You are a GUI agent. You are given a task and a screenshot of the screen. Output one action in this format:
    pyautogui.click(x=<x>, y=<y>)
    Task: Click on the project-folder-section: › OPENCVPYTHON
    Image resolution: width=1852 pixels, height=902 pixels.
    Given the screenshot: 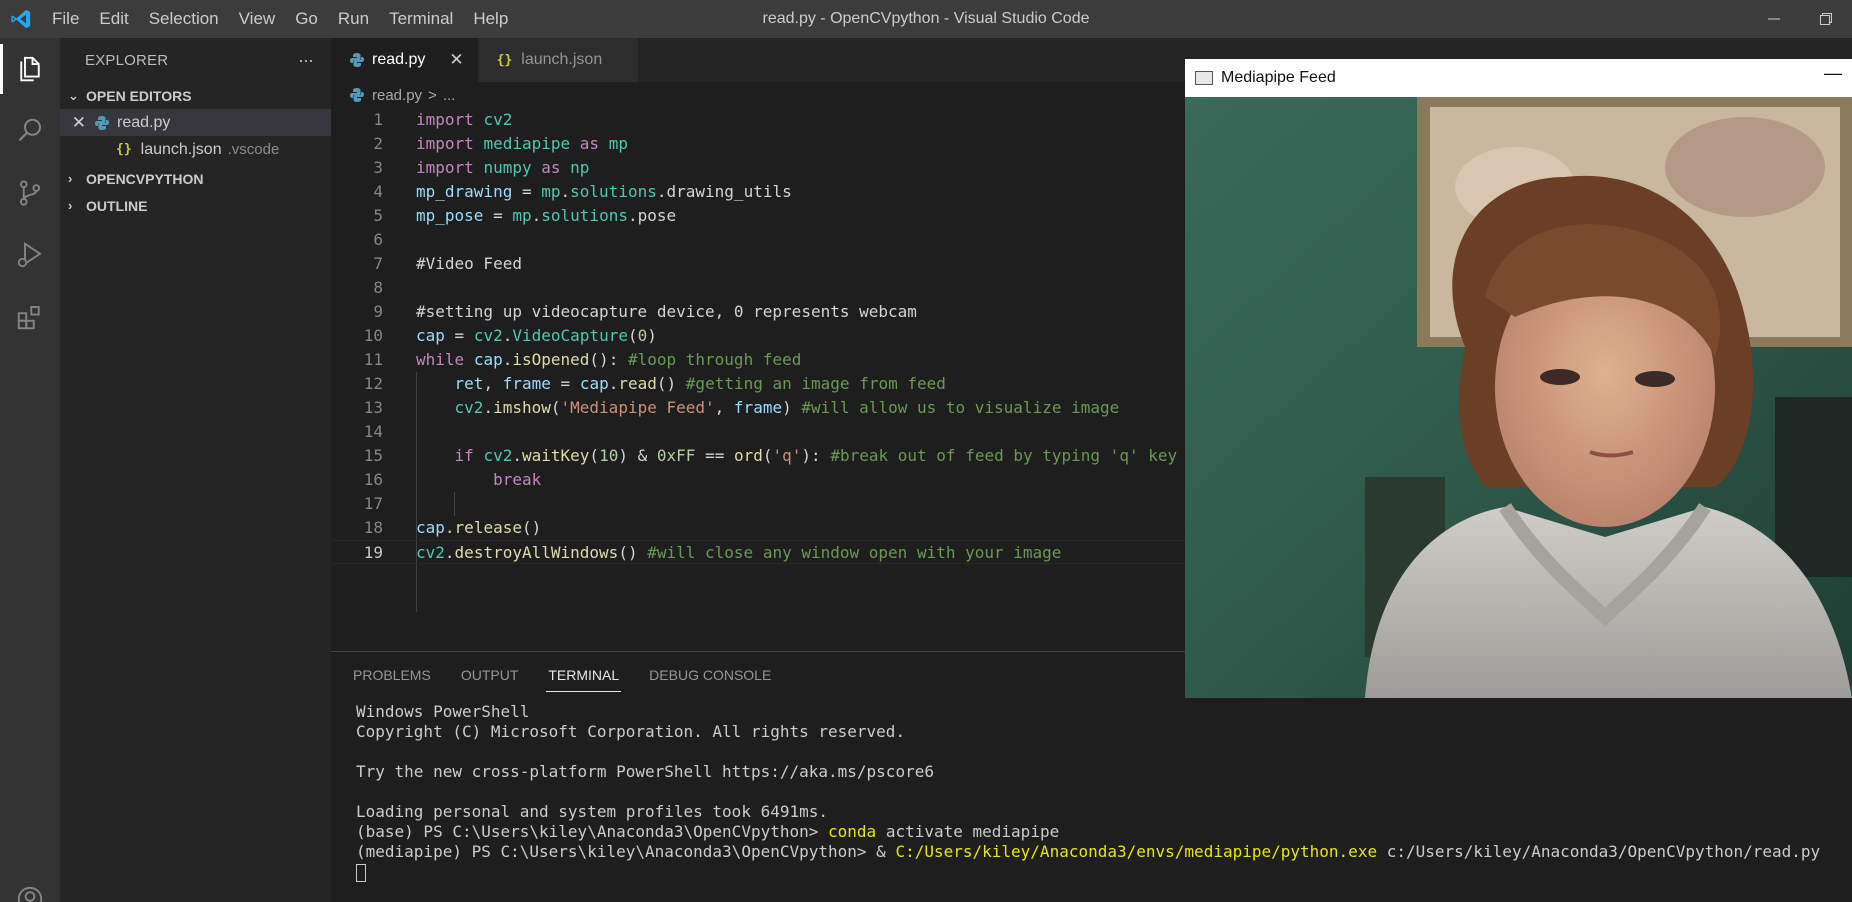 What is the action you would take?
    pyautogui.click(x=195, y=178)
    